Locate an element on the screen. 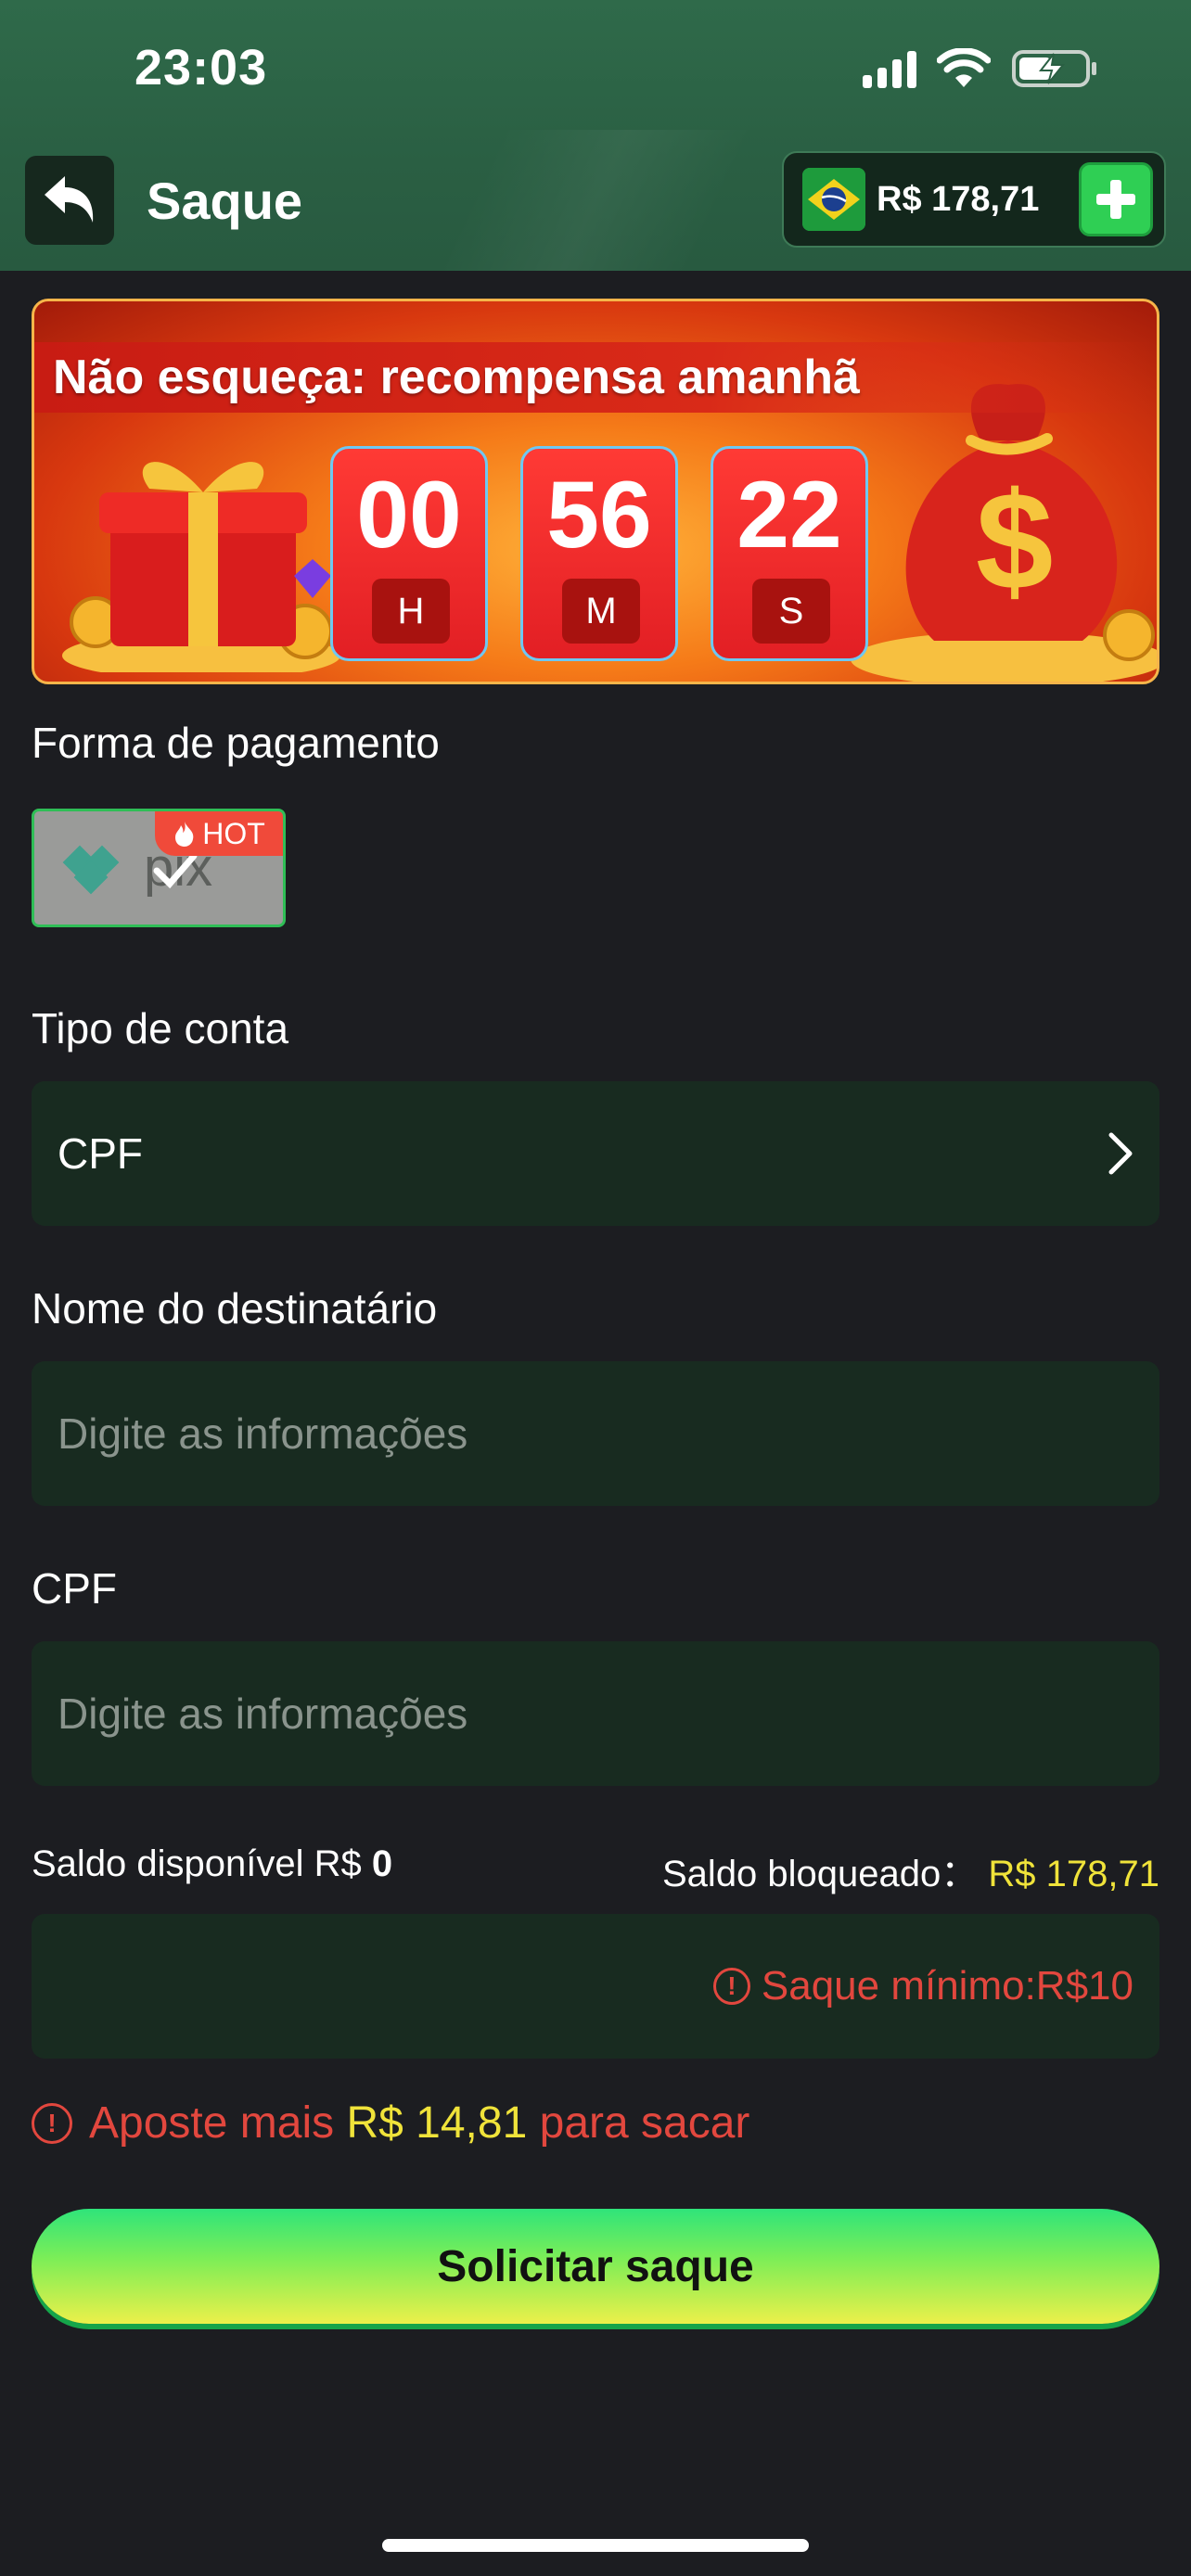 This screenshot has height=2576, width=1191. payment-option-pix: pix HOT is located at coordinates (159, 868).